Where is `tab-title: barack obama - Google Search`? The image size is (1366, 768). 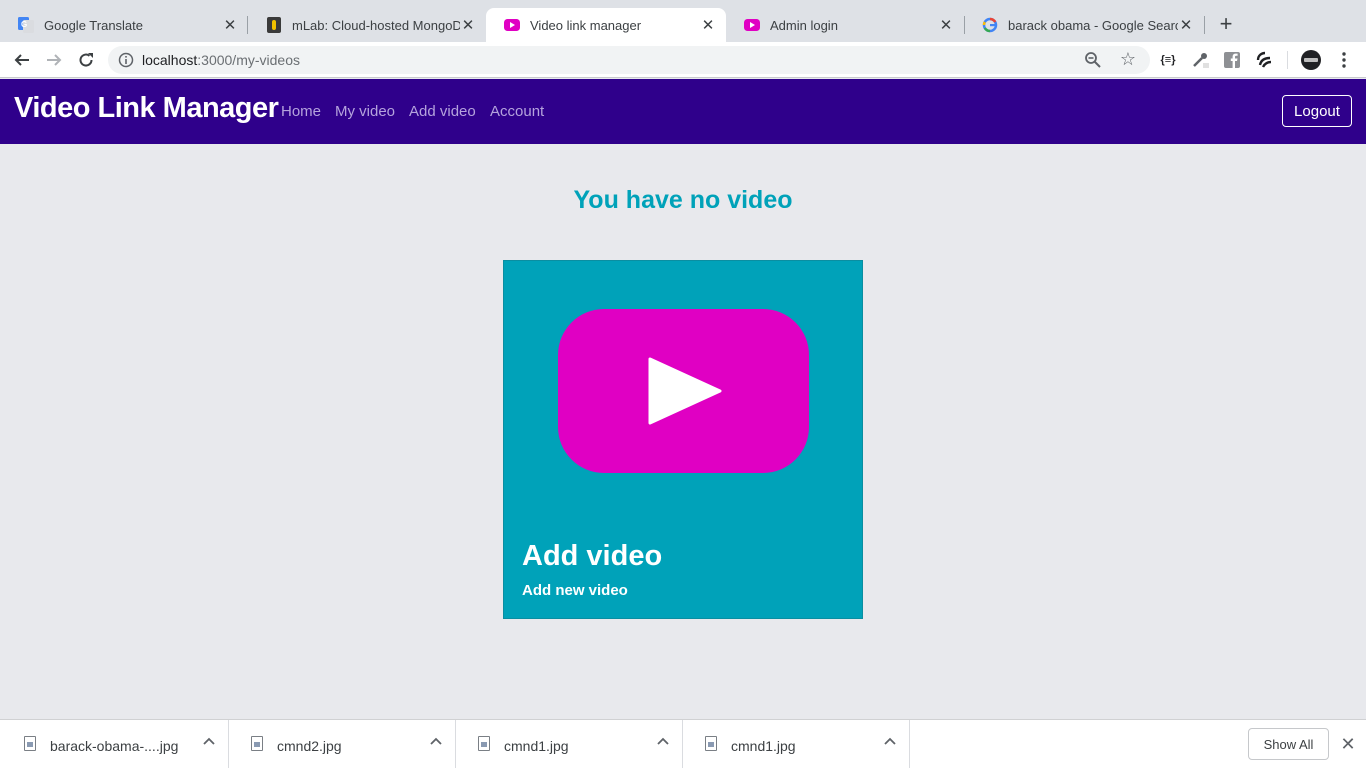
tab-title: barack obama - Google Search is located at coordinates (1093, 25).